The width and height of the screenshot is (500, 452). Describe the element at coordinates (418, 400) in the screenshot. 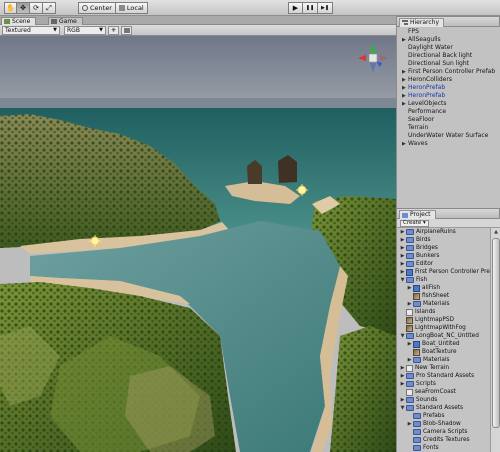

I see `list-item: ▶ Sounds` at that location.